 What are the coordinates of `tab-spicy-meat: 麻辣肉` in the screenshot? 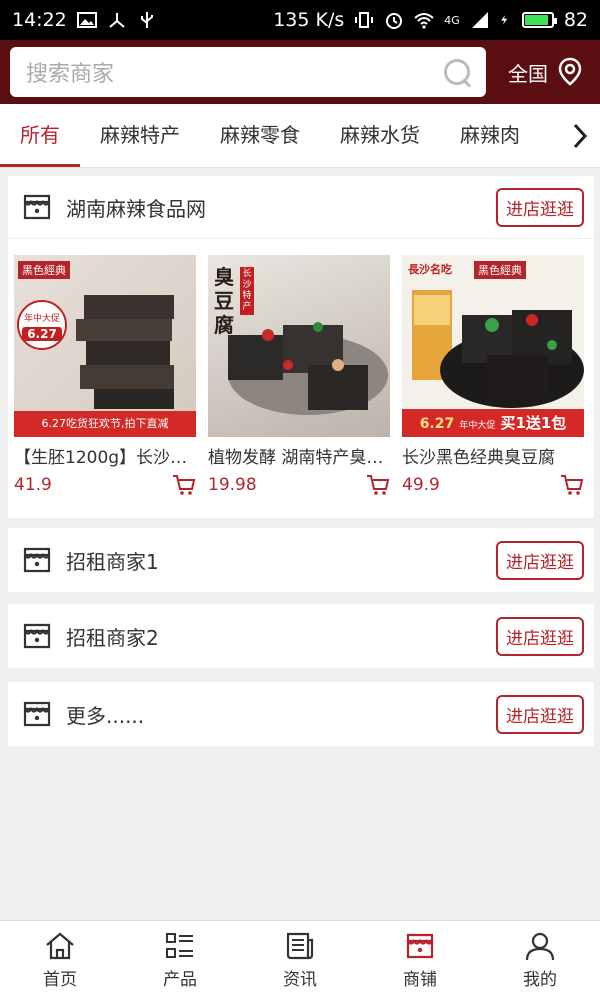 It's located at (490, 135).